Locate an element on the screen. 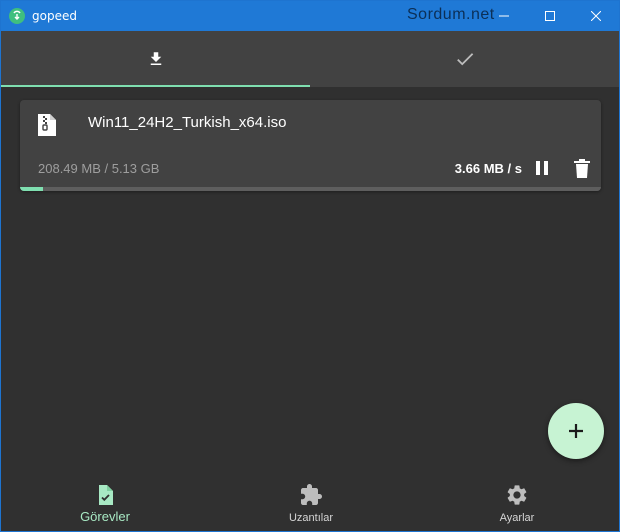  maximize-button is located at coordinates (550, 16).